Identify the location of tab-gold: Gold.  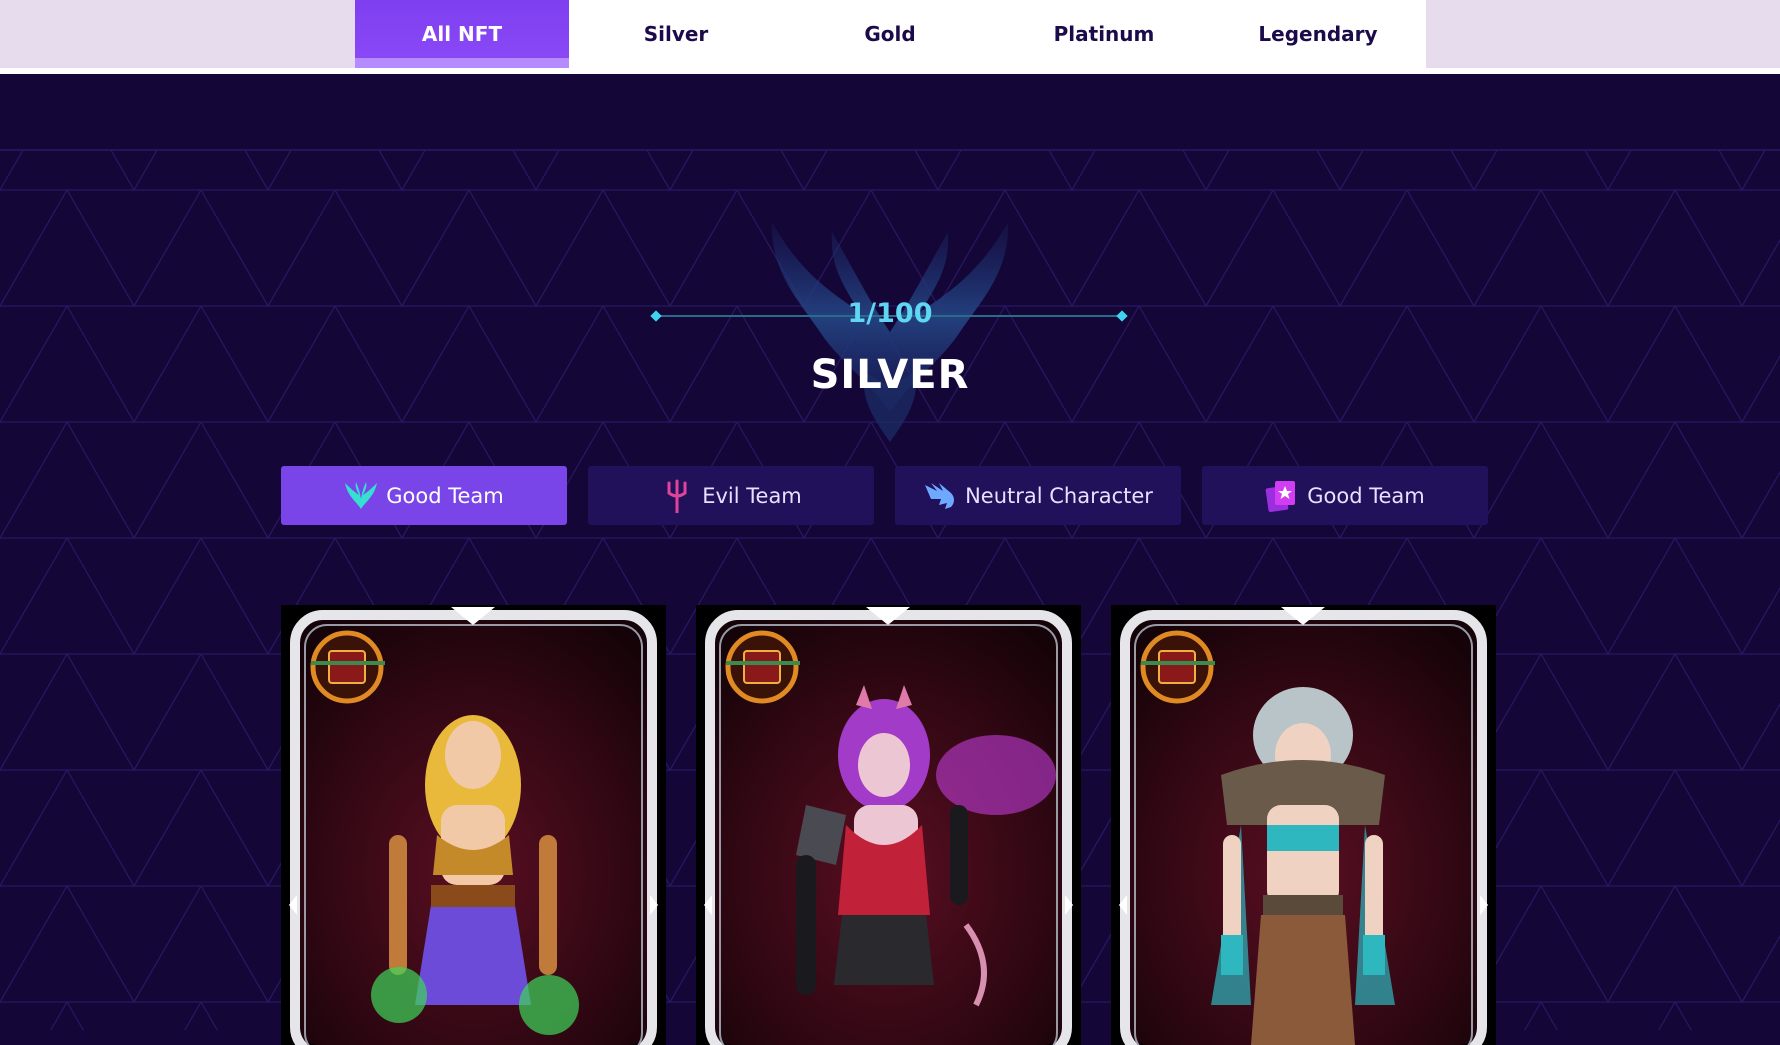
(890, 34).